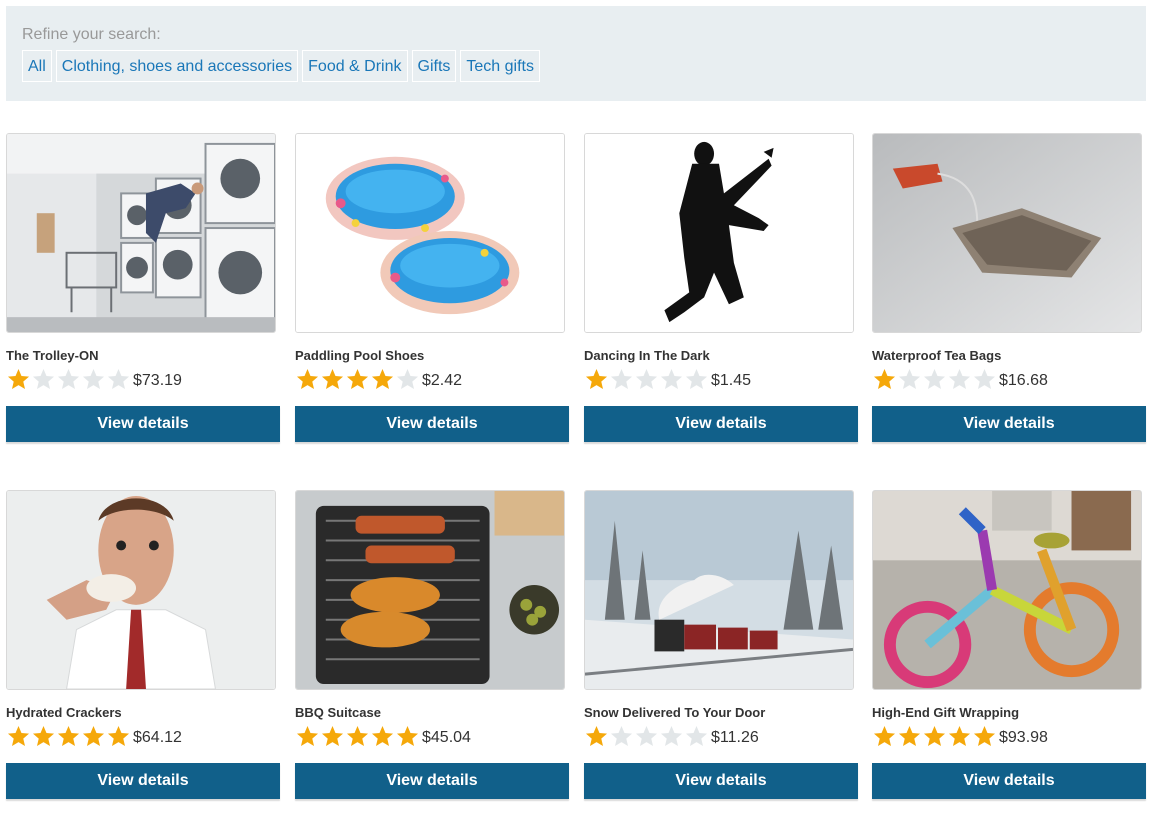  I want to click on filter-all: All, so click(37, 66).